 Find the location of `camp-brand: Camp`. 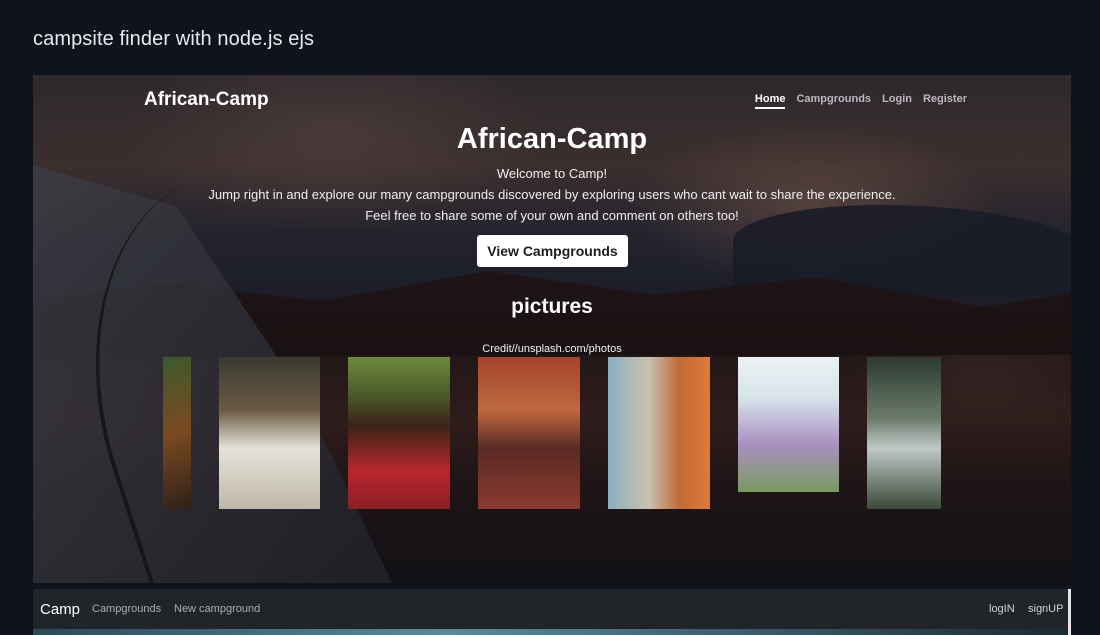

camp-brand: Camp is located at coordinates (60, 609).